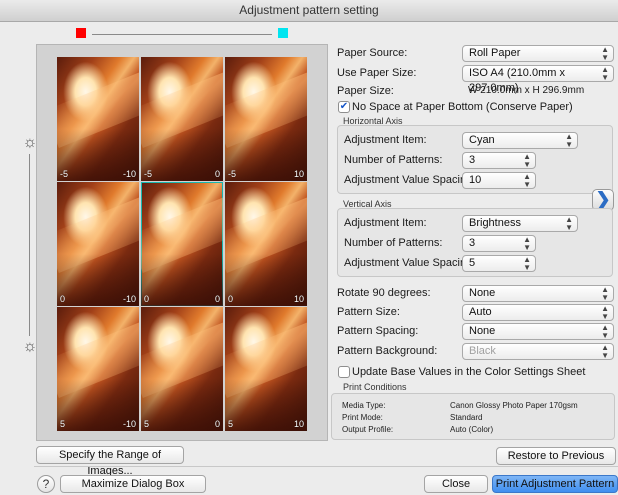 This screenshot has width=618, height=495. What do you see at coordinates (520, 140) in the screenshot?
I see `h-adjustment-item-popup: Cyan ▲ ▼` at bounding box center [520, 140].